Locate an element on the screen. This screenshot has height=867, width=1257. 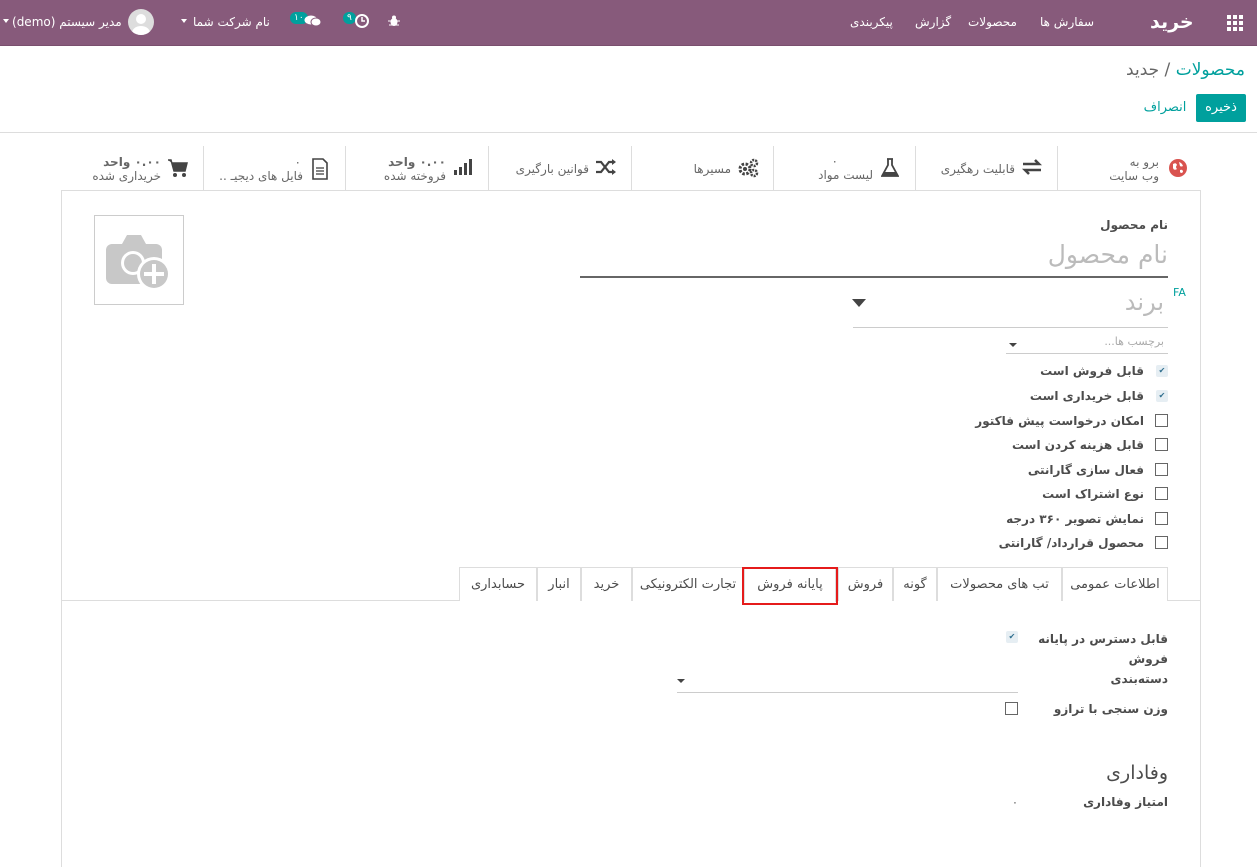
brand-field: برند is located at coordinates (1010, 308).